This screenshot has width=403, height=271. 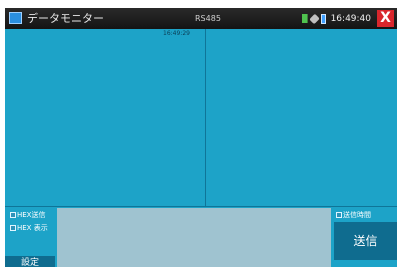 What do you see at coordinates (201, 206) in the screenshot?
I see `bottom-divider` at bounding box center [201, 206].